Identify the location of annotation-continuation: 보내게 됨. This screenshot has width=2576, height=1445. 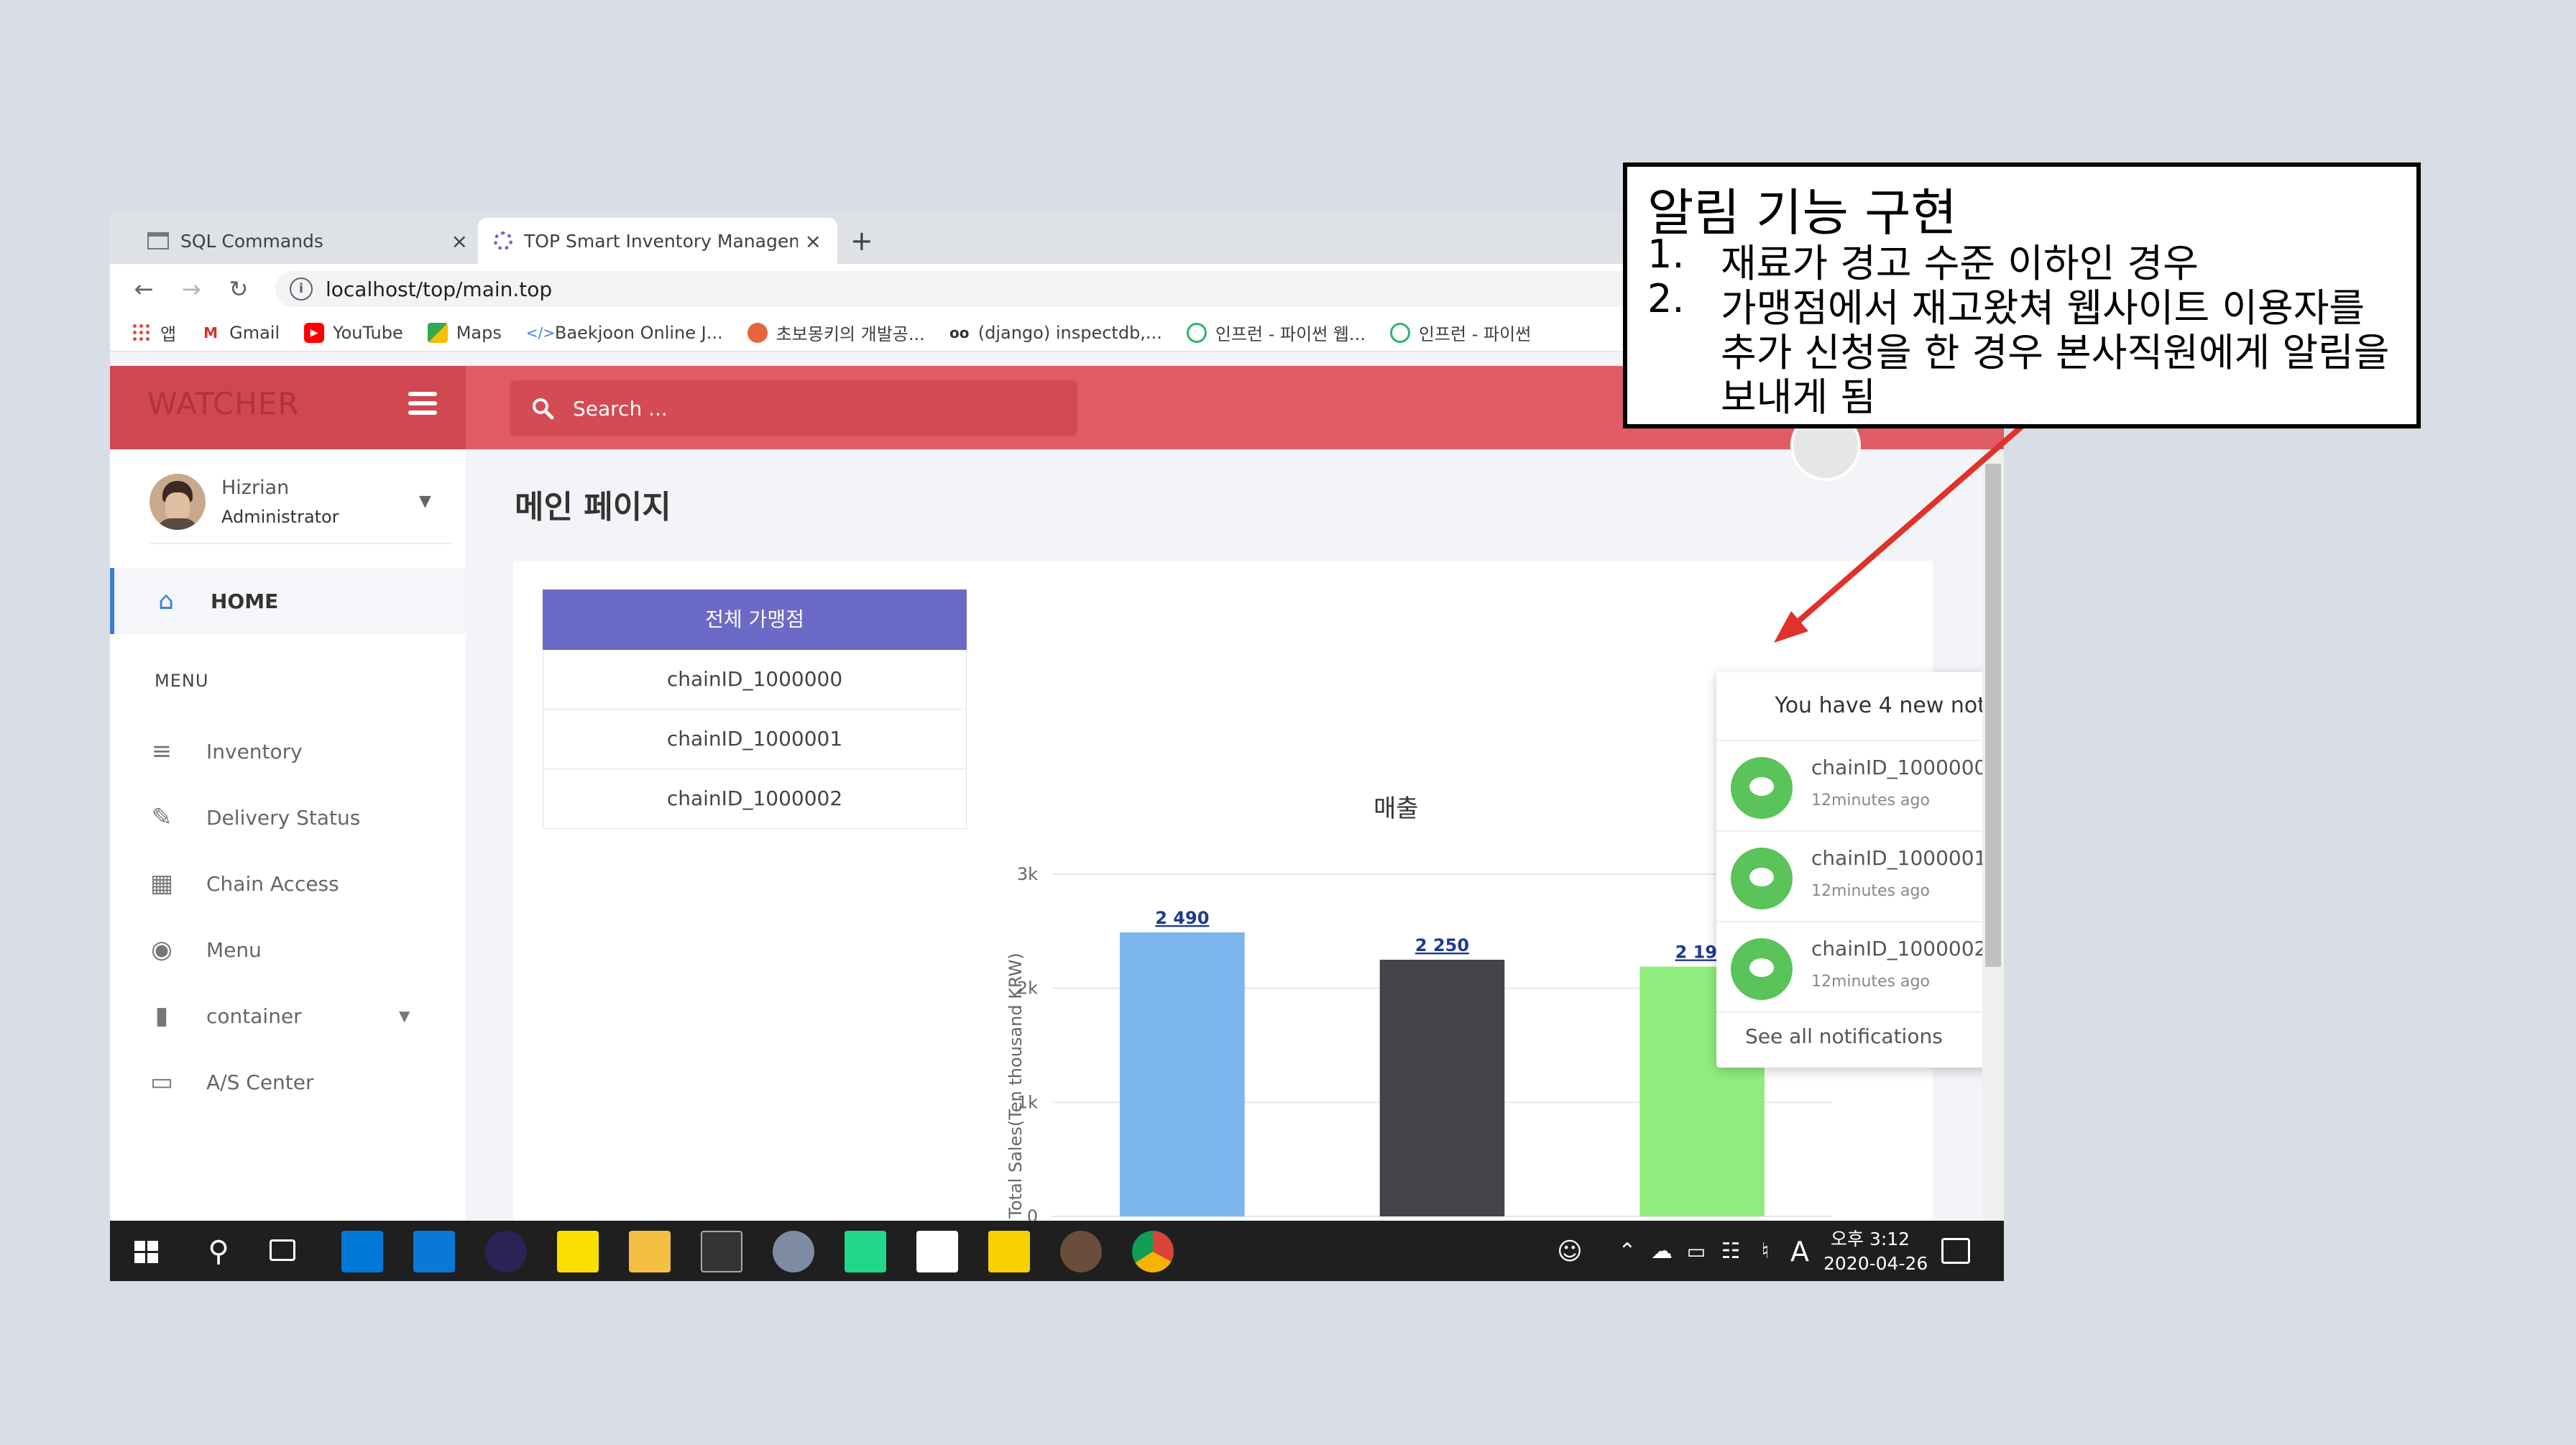
(1798, 397).